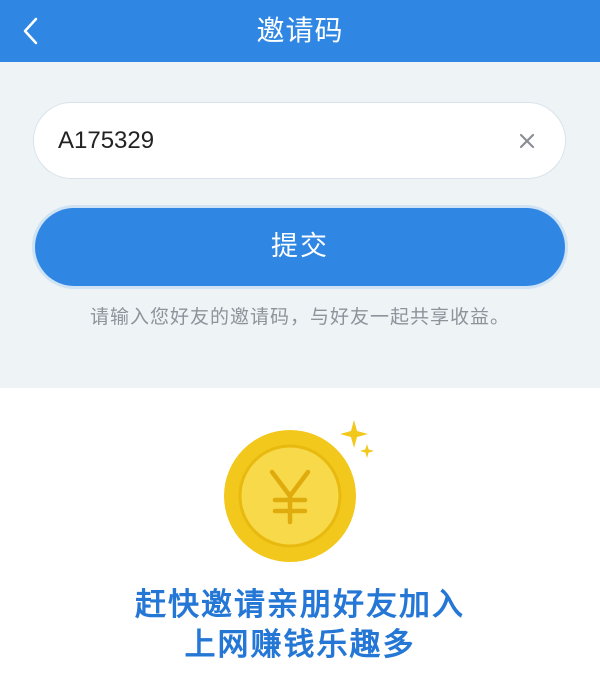 This screenshot has width=600, height=676. I want to click on page-title: 邀请码, so click(300, 30).